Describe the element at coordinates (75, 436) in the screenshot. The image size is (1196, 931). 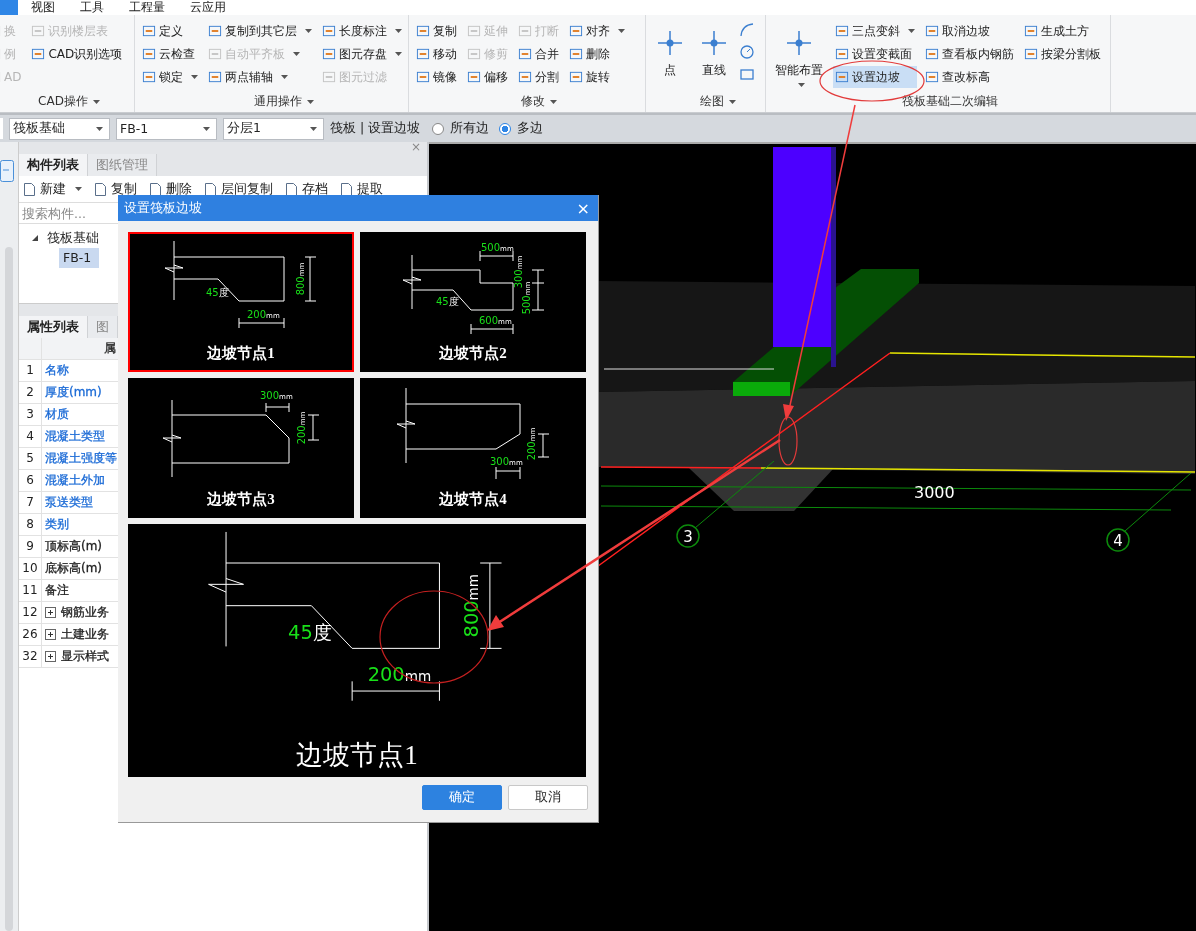
I see `property-name: 混凝土类型` at that location.